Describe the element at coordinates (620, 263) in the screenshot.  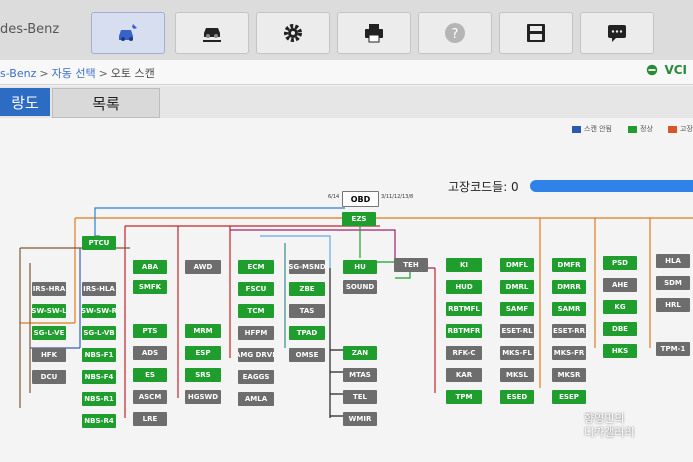
I see `module-psd: PSD` at that location.